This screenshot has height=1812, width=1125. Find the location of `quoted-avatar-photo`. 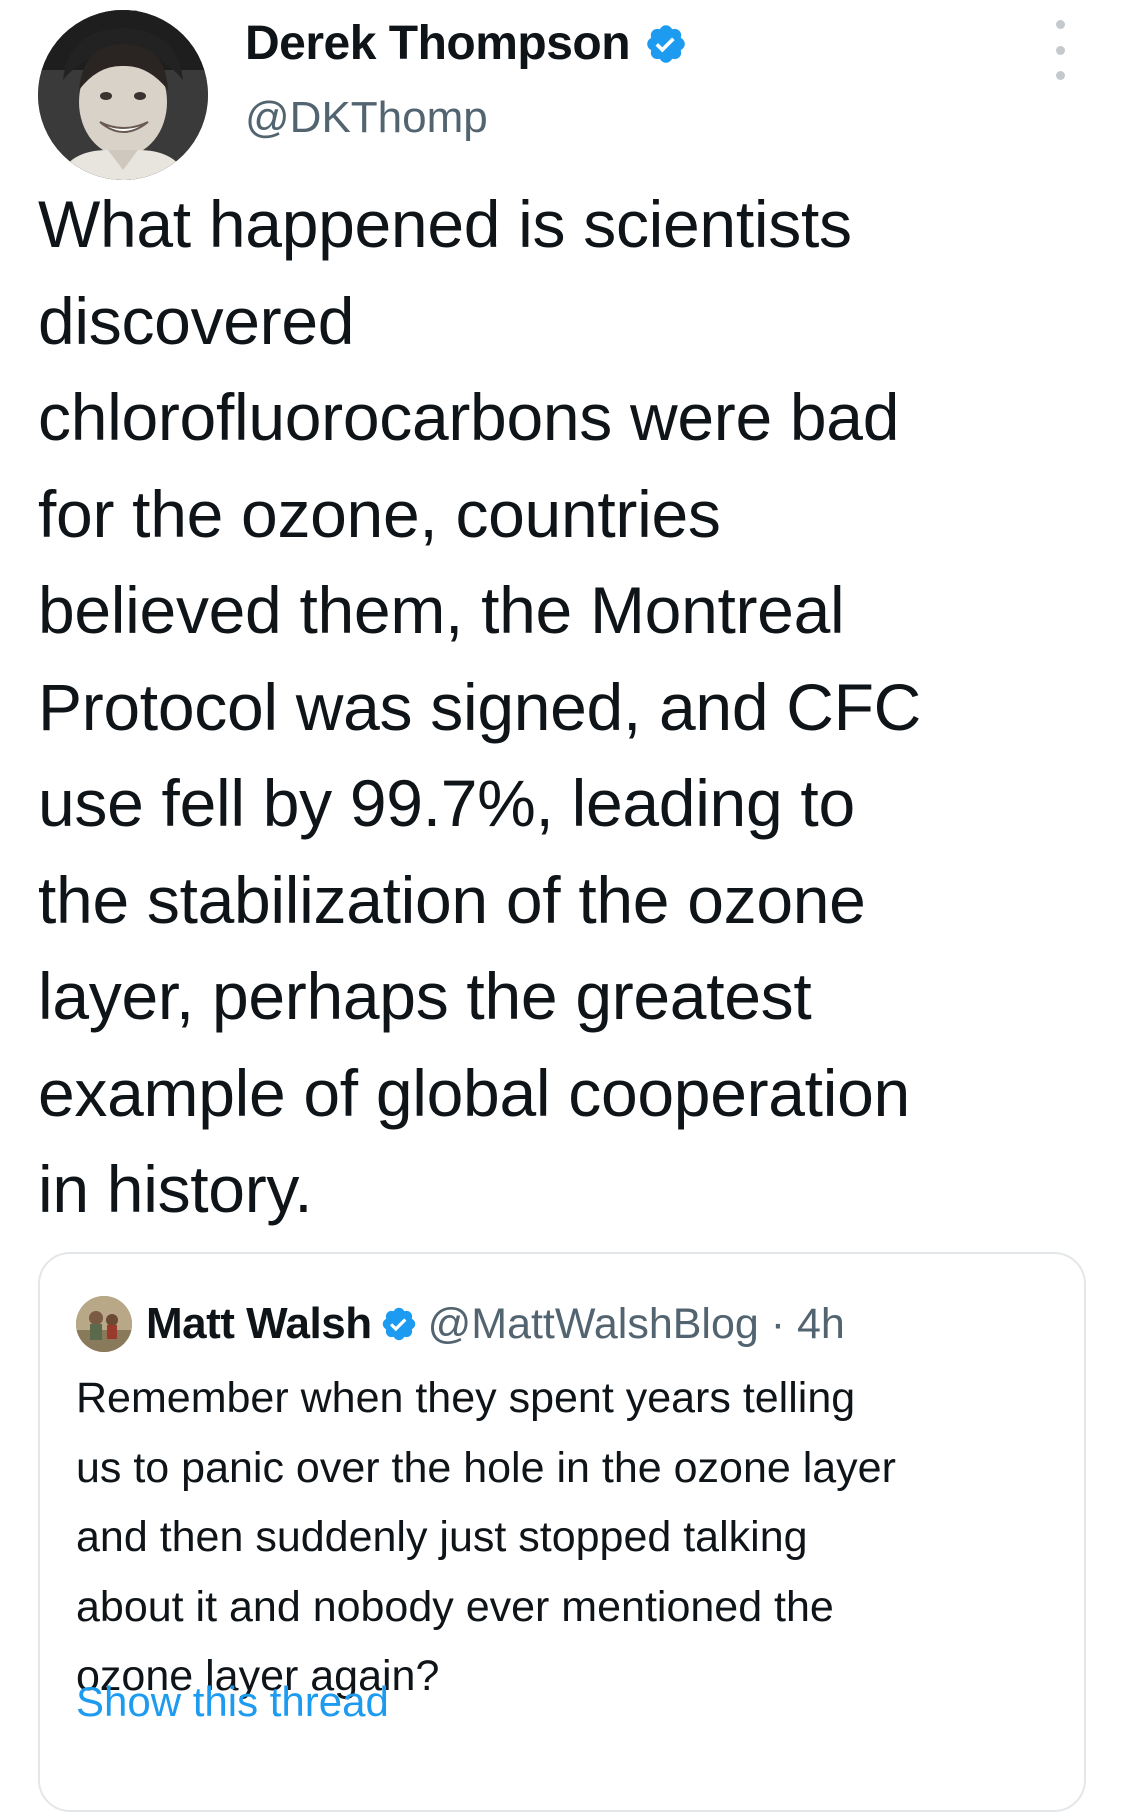

quoted-avatar-photo is located at coordinates (104, 1324).